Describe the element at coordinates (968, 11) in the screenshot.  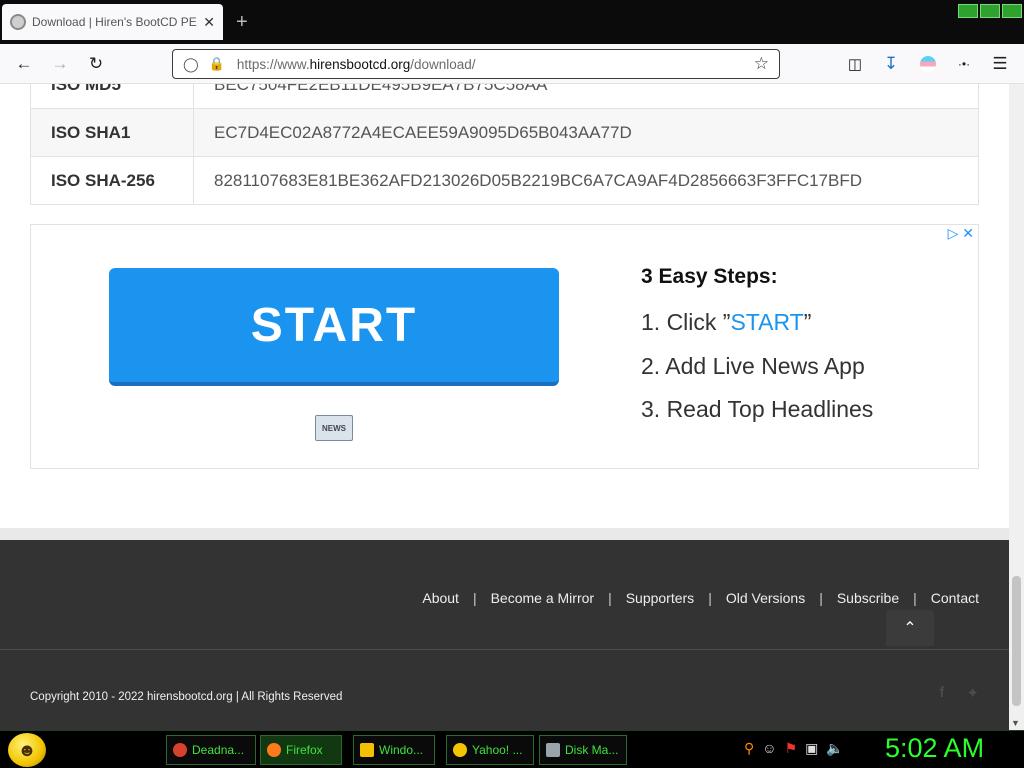
I see `minimize-button` at that location.